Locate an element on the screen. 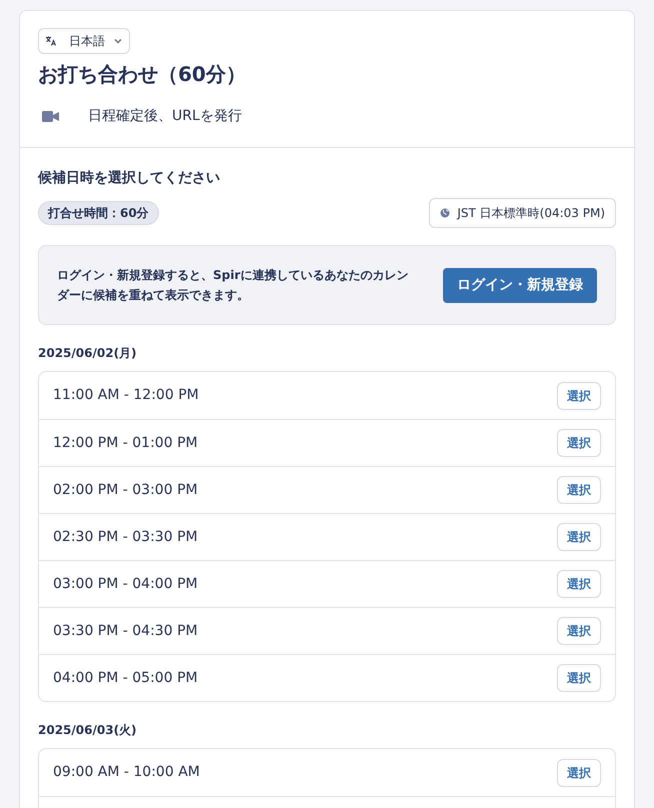 The width and height of the screenshot is (654, 808). section-heading: 候補日時を選択してください is located at coordinates (129, 178).